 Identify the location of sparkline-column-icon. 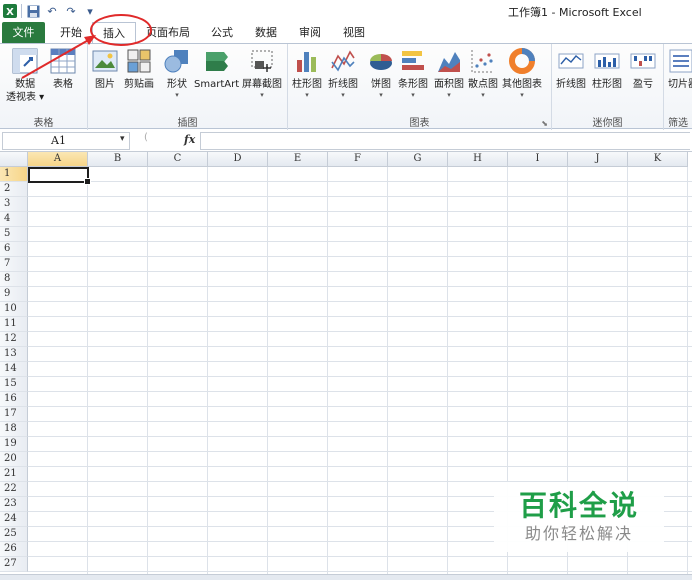
(607, 61).